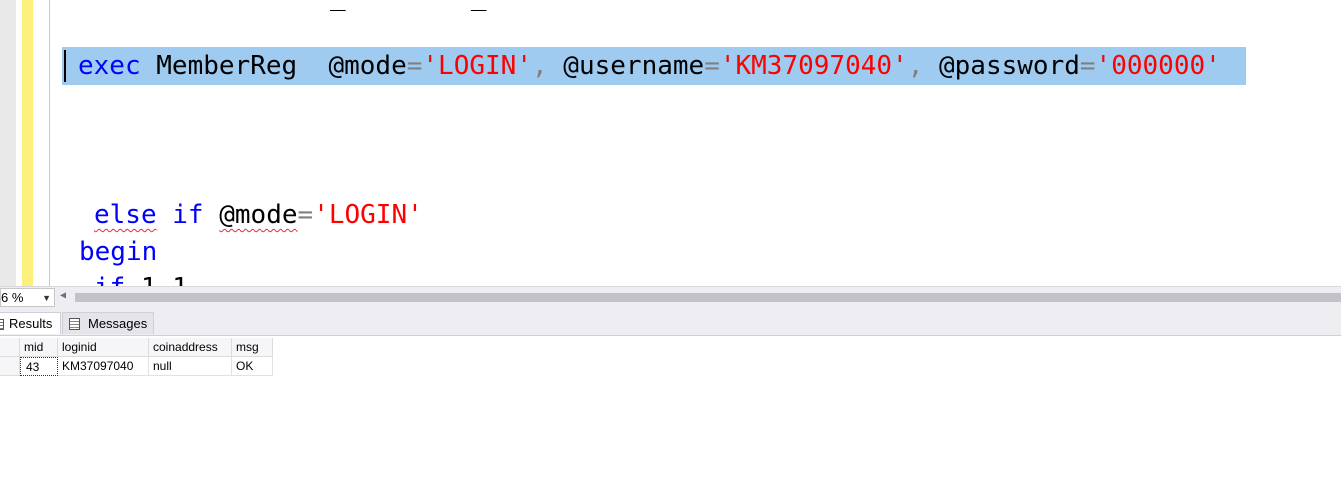  Describe the element at coordinates (103, 366) in the screenshot. I see `cell-loginid: KM37097040` at that location.